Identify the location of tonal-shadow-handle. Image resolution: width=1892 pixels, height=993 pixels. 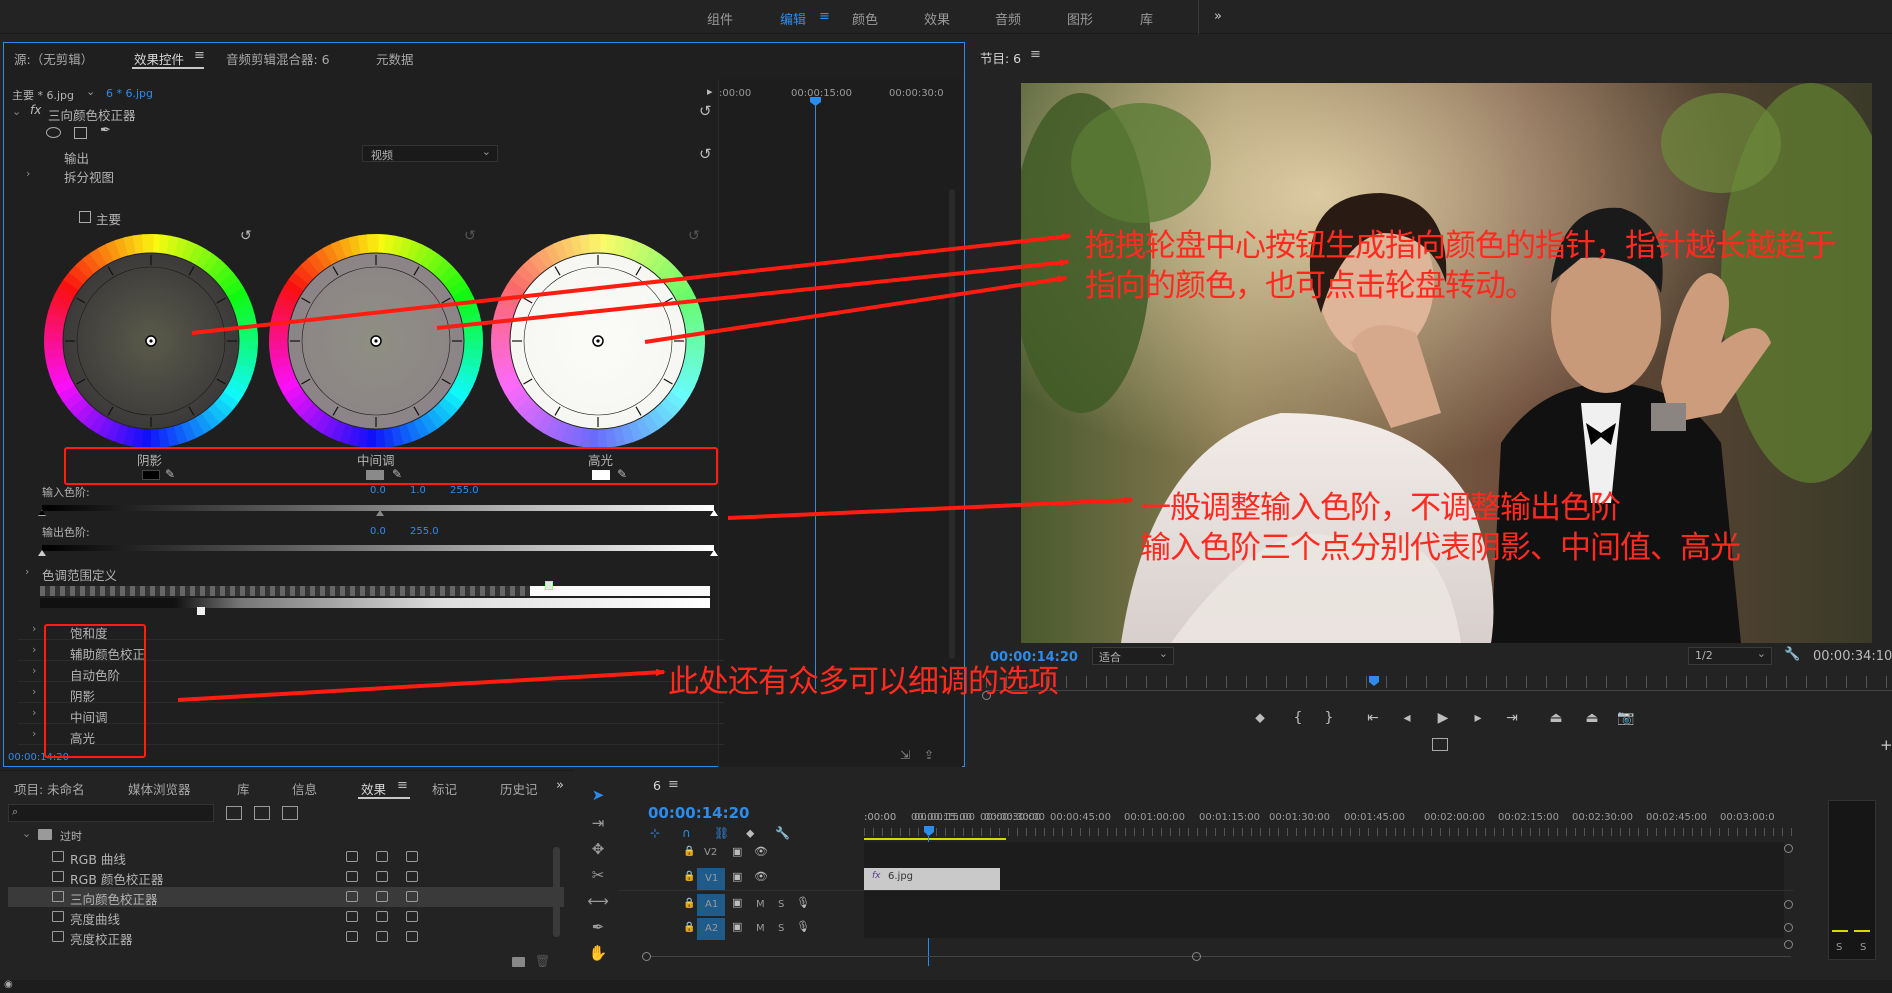
(201, 611).